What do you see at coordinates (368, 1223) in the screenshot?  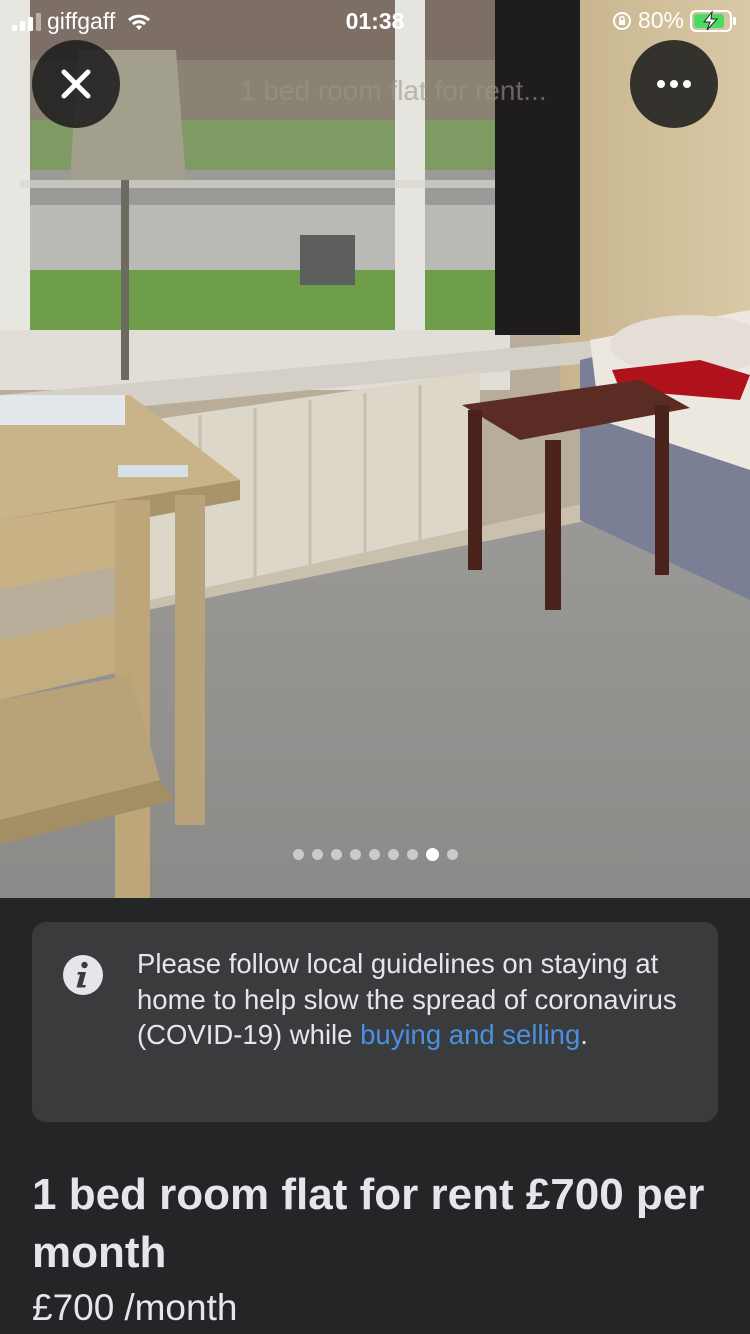 I see `listing-title: 1 bed room flat for rent £700 per month` at bounding box center [368, 1223].